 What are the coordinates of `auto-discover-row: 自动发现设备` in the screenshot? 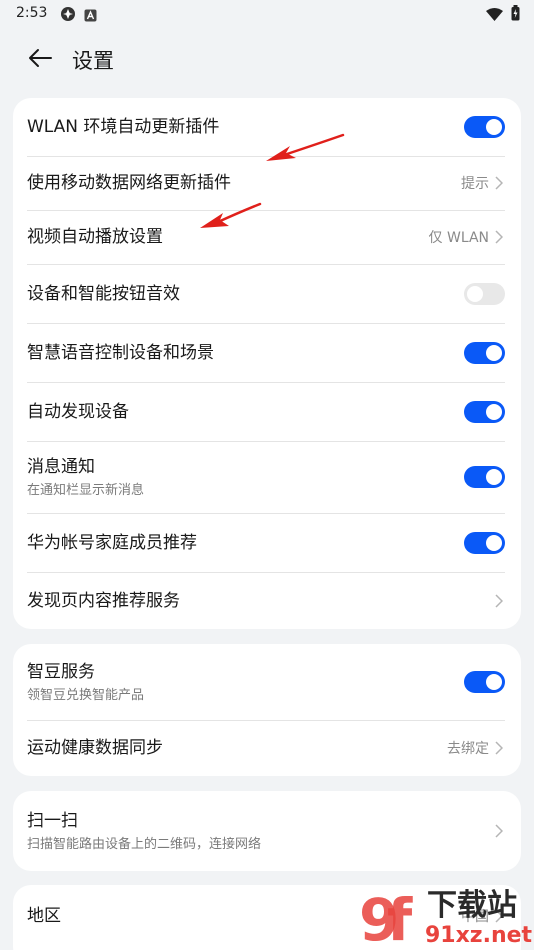 It's located at (267, 411).